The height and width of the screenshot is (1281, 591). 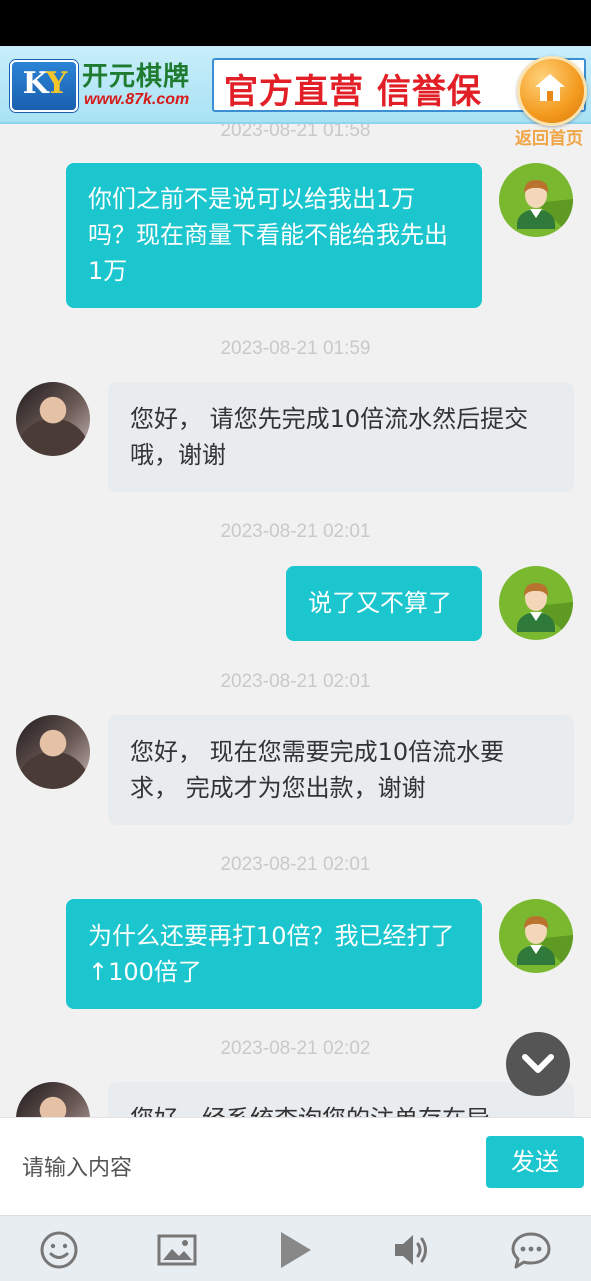 What do you see at coordinates (341, 1099) in the screenshot?
I see `message-bubble-incoming: 您好，经系统查询您的注单存在异` at bounding box center [341, 1099].